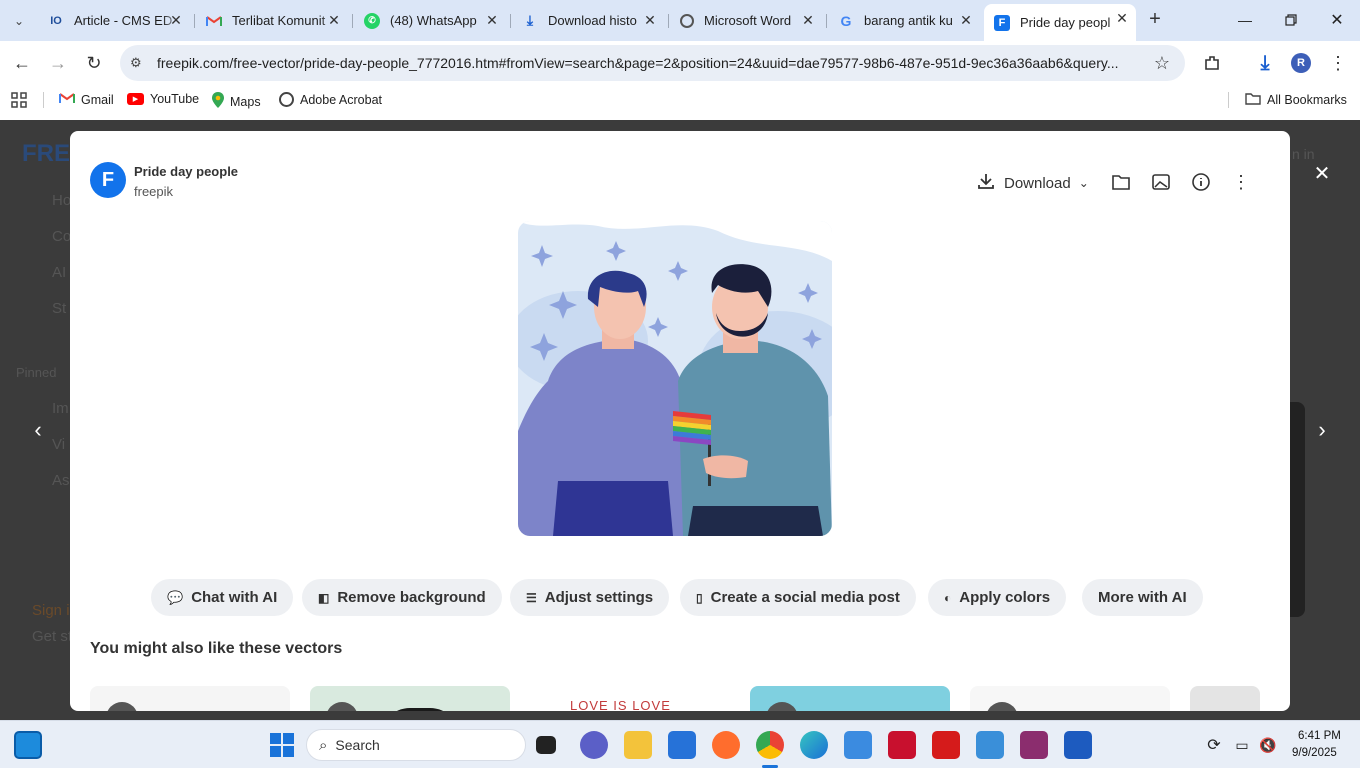  What do you see at coordinates (1241, 182) in the screenshot?
I see `more-options-icon: ⋮` at bounding box center [1241, 182].